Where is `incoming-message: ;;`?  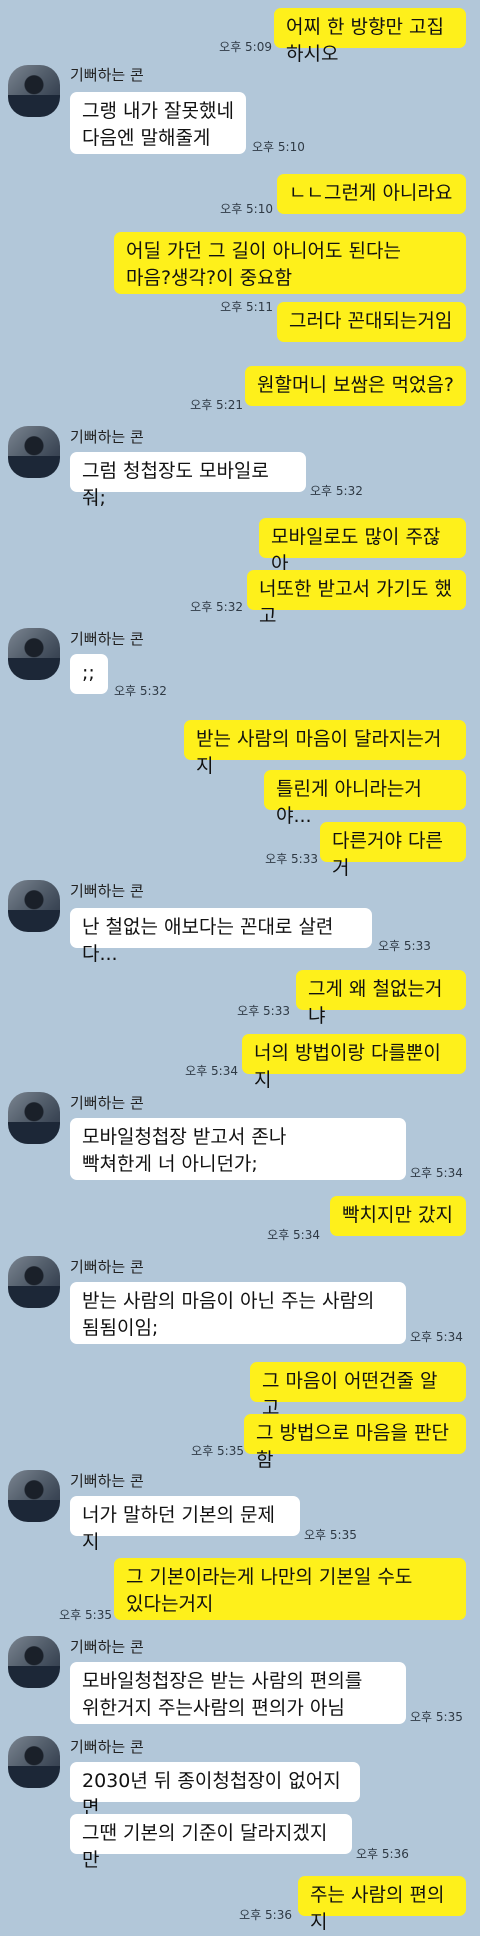
incoming-message: ;; is located at coordinates (89, 674).